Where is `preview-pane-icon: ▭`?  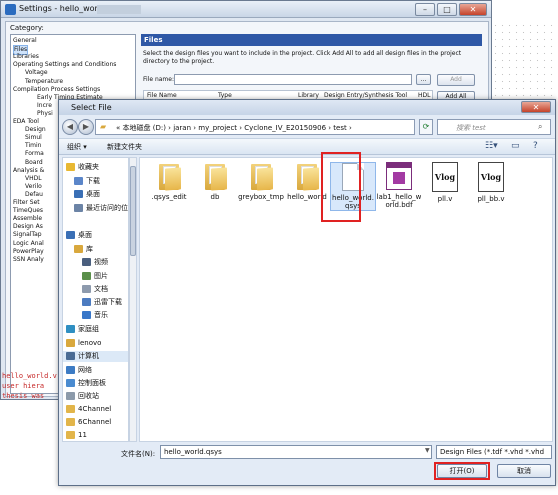
preview-pane-icon: ▭ is located at coordinates (515, 146).